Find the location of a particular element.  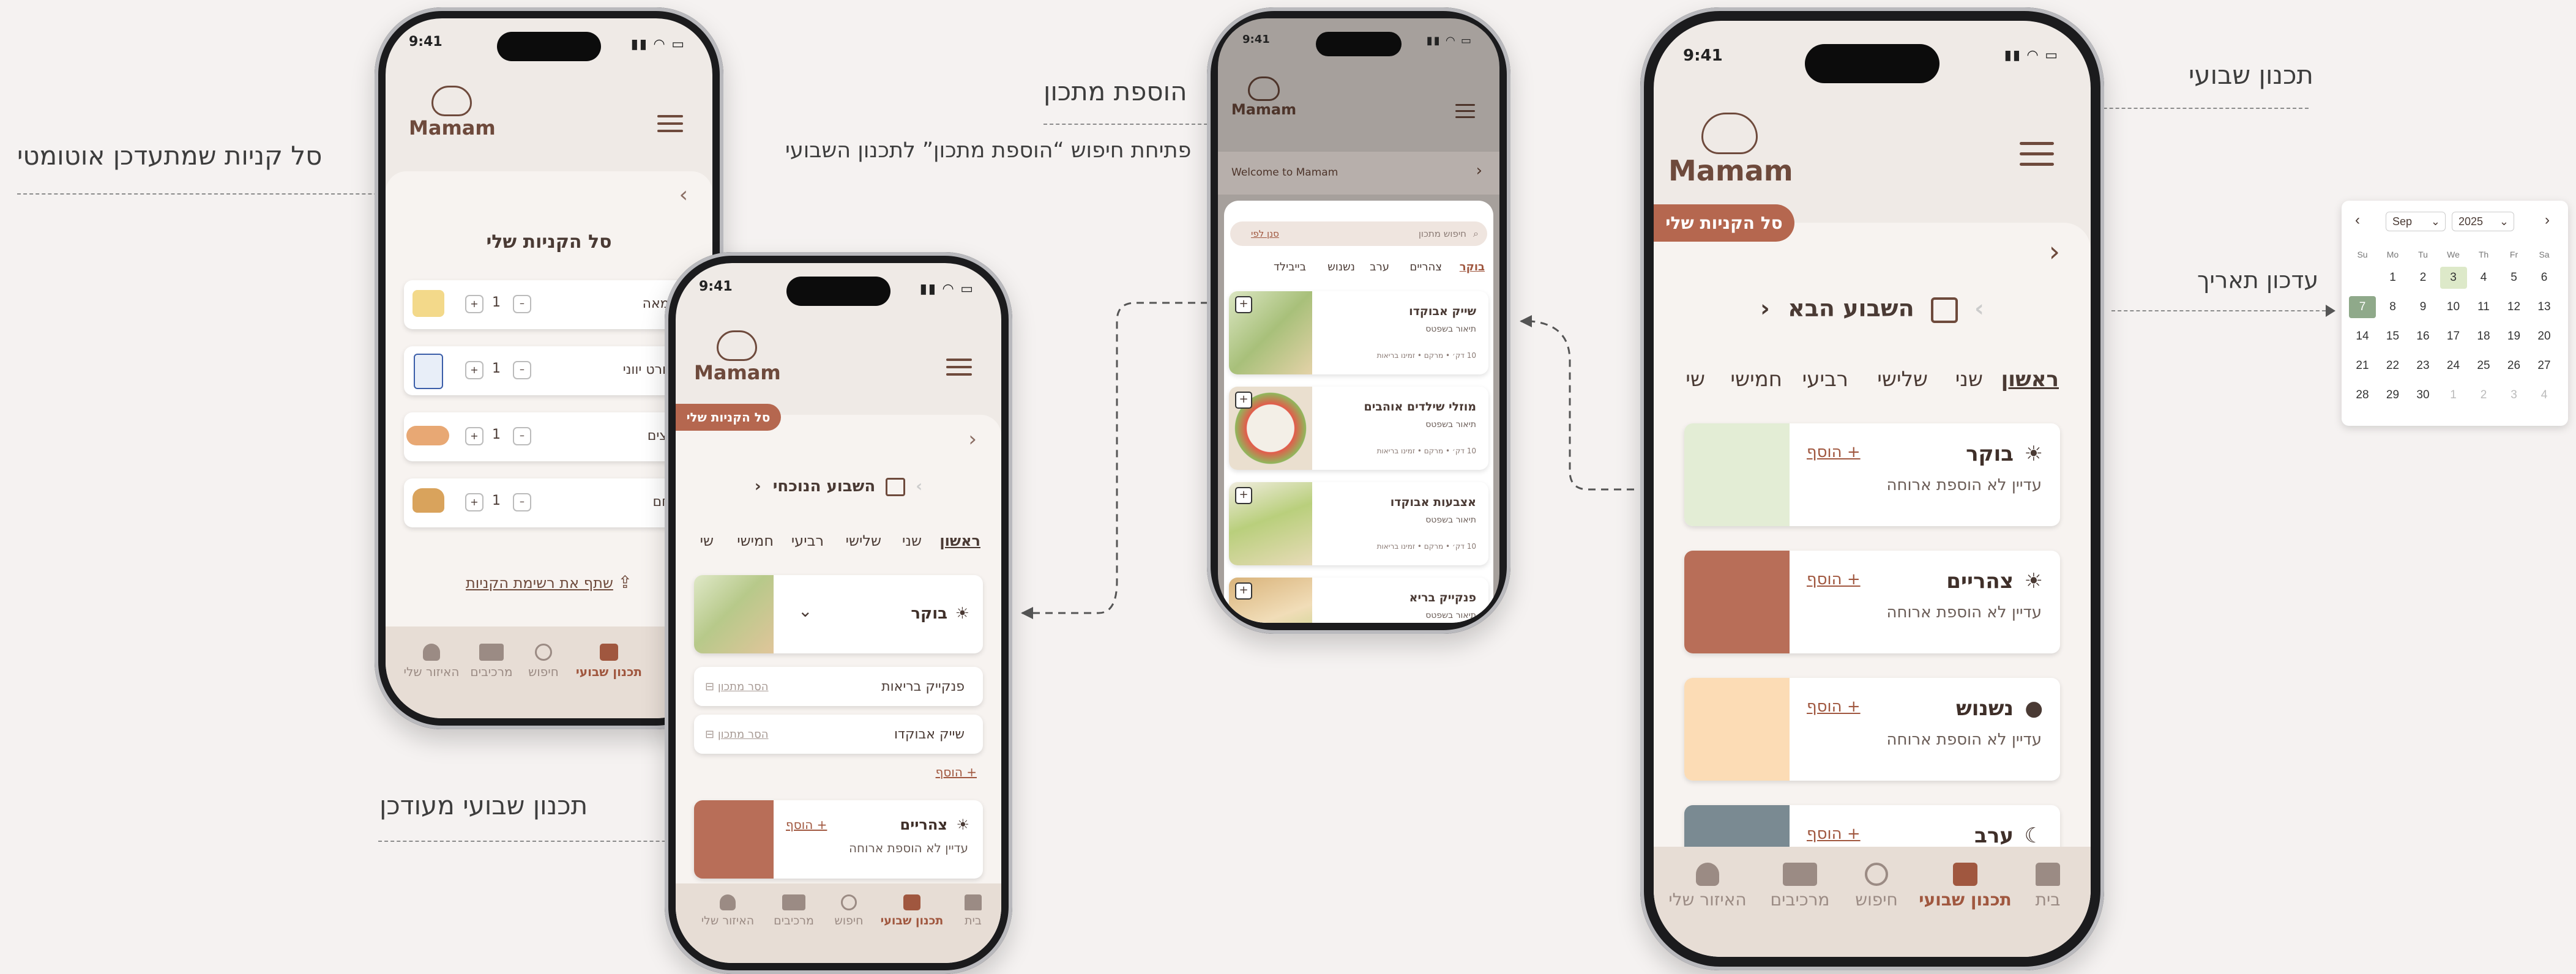

calendar-day: 21 is located at coordinates (2362, 366).